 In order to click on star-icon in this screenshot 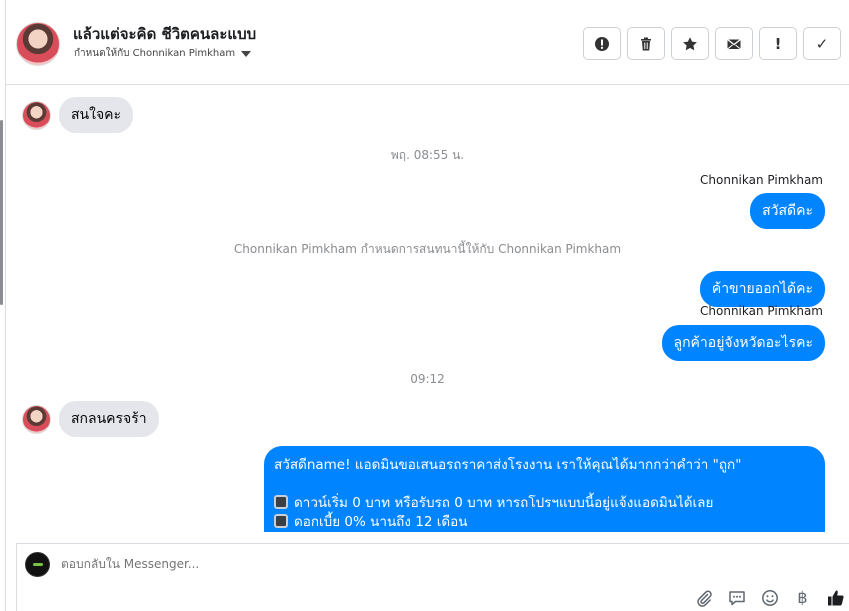, I will do `click(690, 43)`.